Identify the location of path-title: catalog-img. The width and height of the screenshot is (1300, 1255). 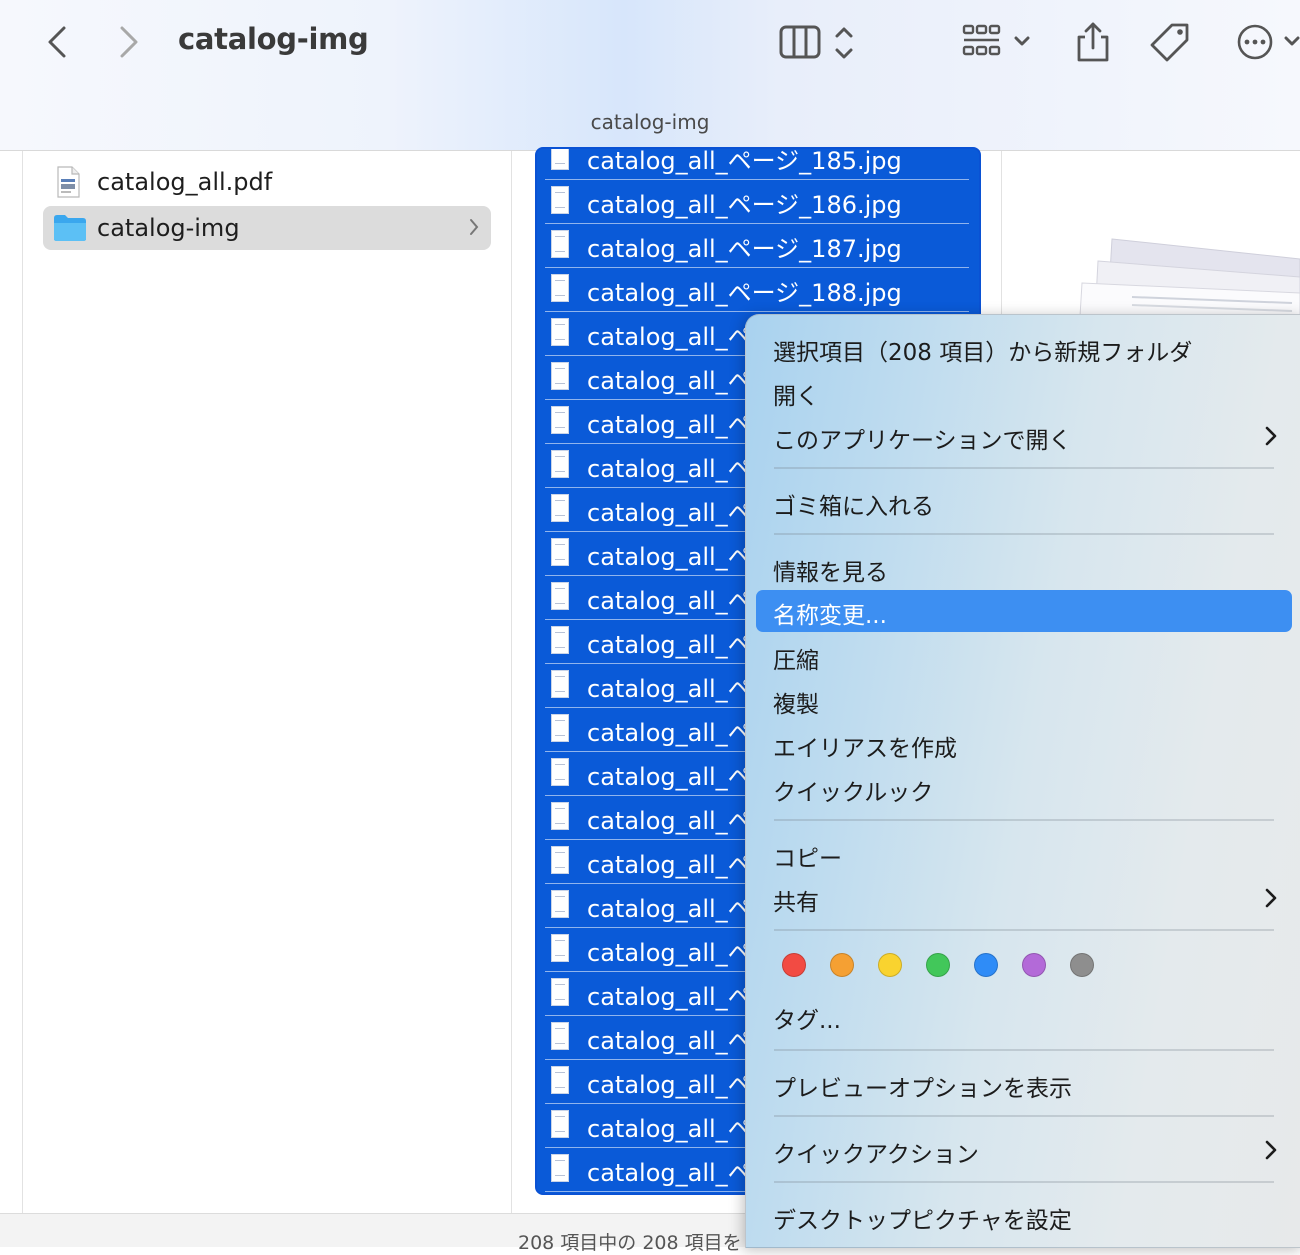
(650, 122).